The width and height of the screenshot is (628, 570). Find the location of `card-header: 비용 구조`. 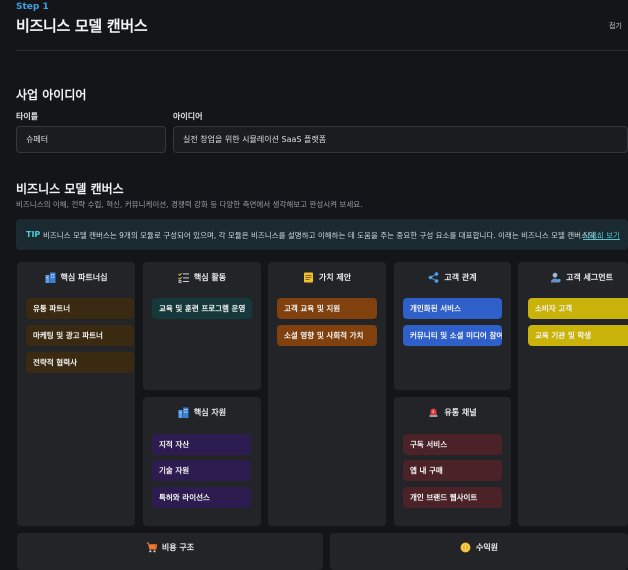

card-header: 비용 구조 is located at coordinates (170, 547).